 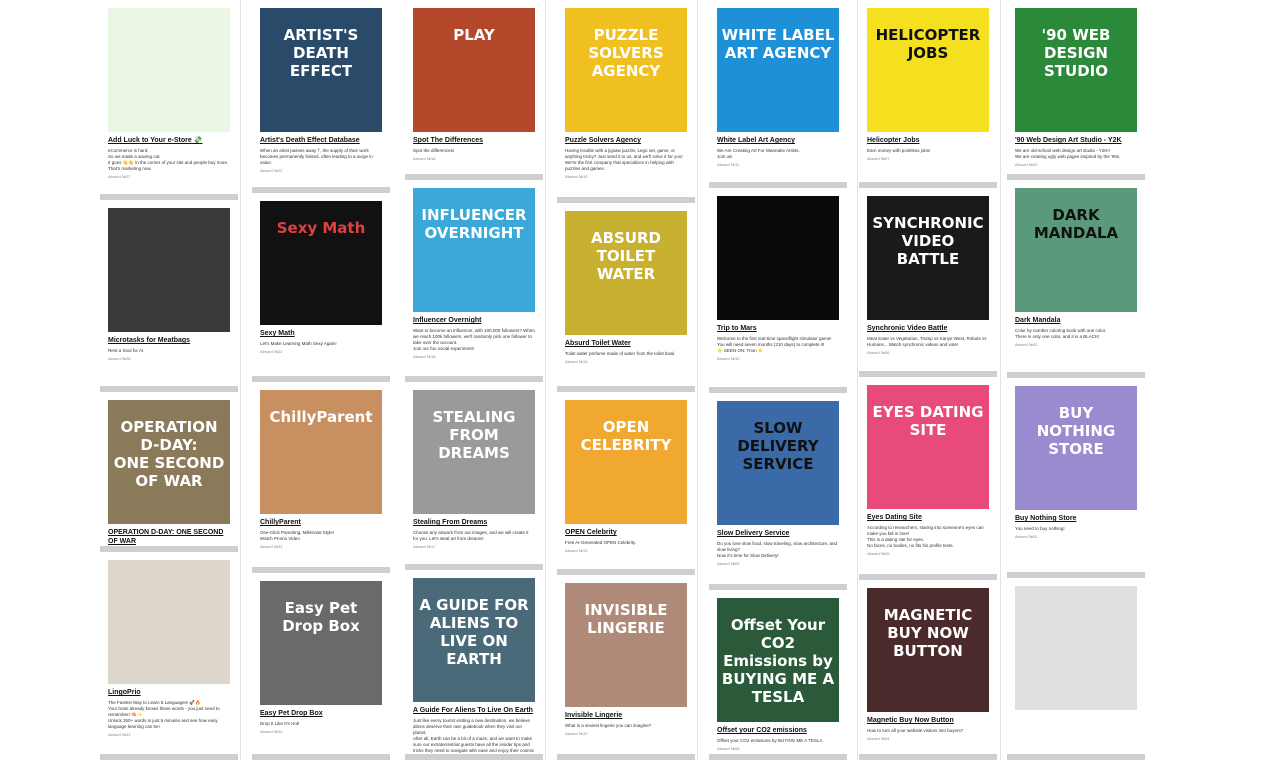 What do you see at coordinates (119, 176) in the screenshot?
I see `product-number: Absurd №27` at bounding box center [119, 176].